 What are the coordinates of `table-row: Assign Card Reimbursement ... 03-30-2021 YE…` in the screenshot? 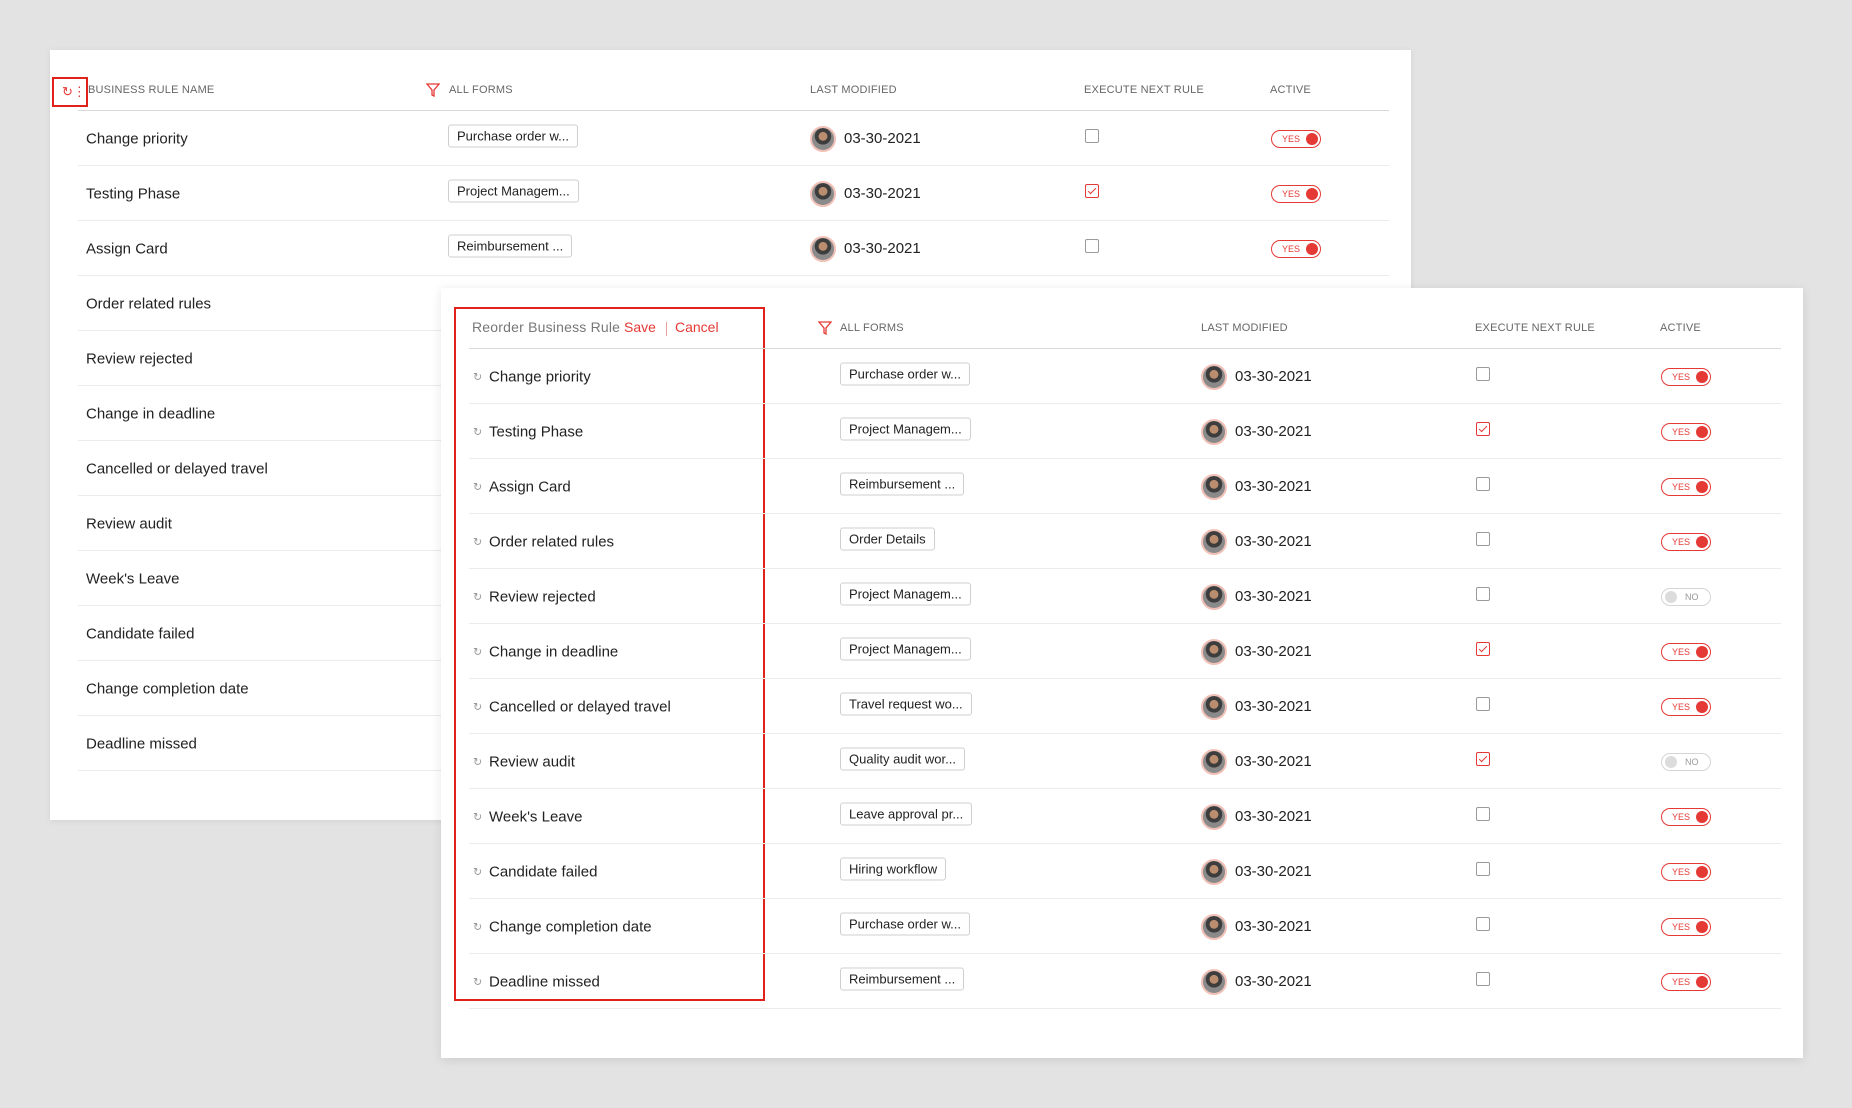 It's located at (733, 248).